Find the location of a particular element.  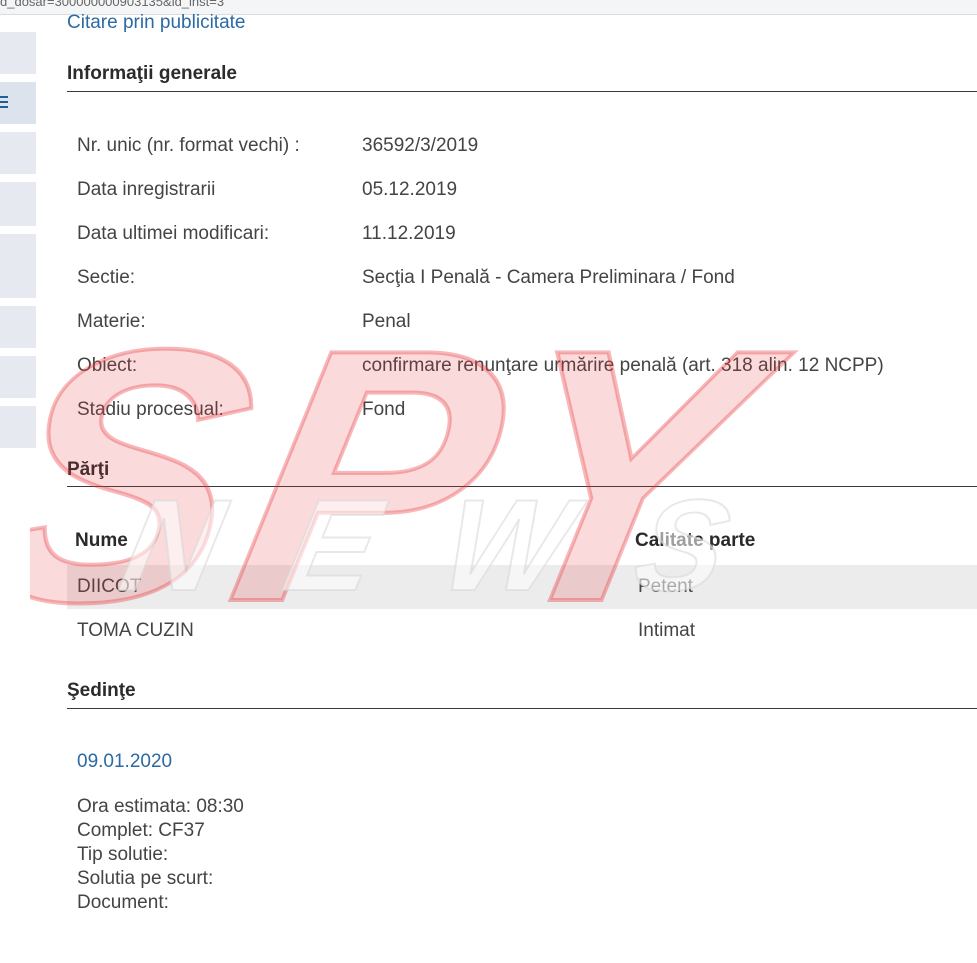

column-header-role: Calitate parte is located at coordinates (695, 540).